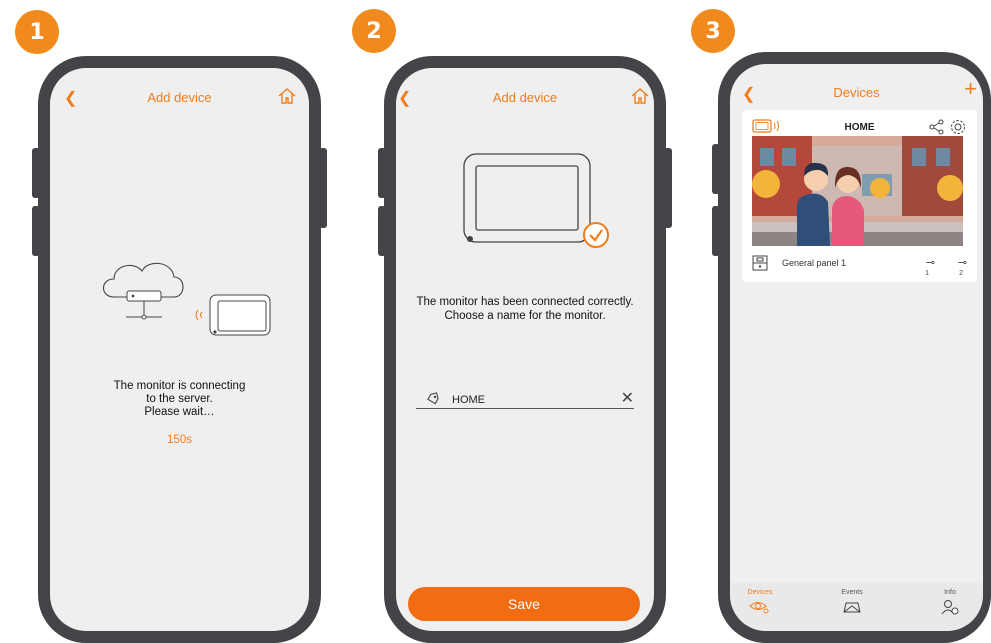 The width and height of the screenshot is (991, 643). What do you see at coordinates (37, 32) in the screenshot?
I see `step-badge-1: 1` at bounding box center [37, 32].